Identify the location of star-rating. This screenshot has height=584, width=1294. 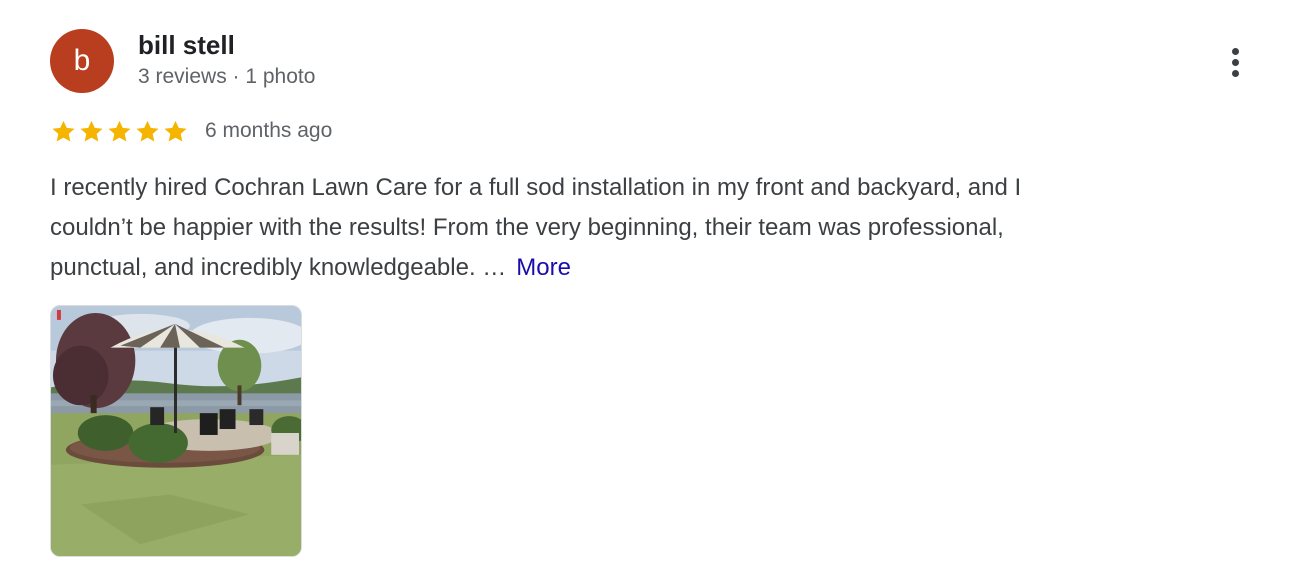
(119, 131).